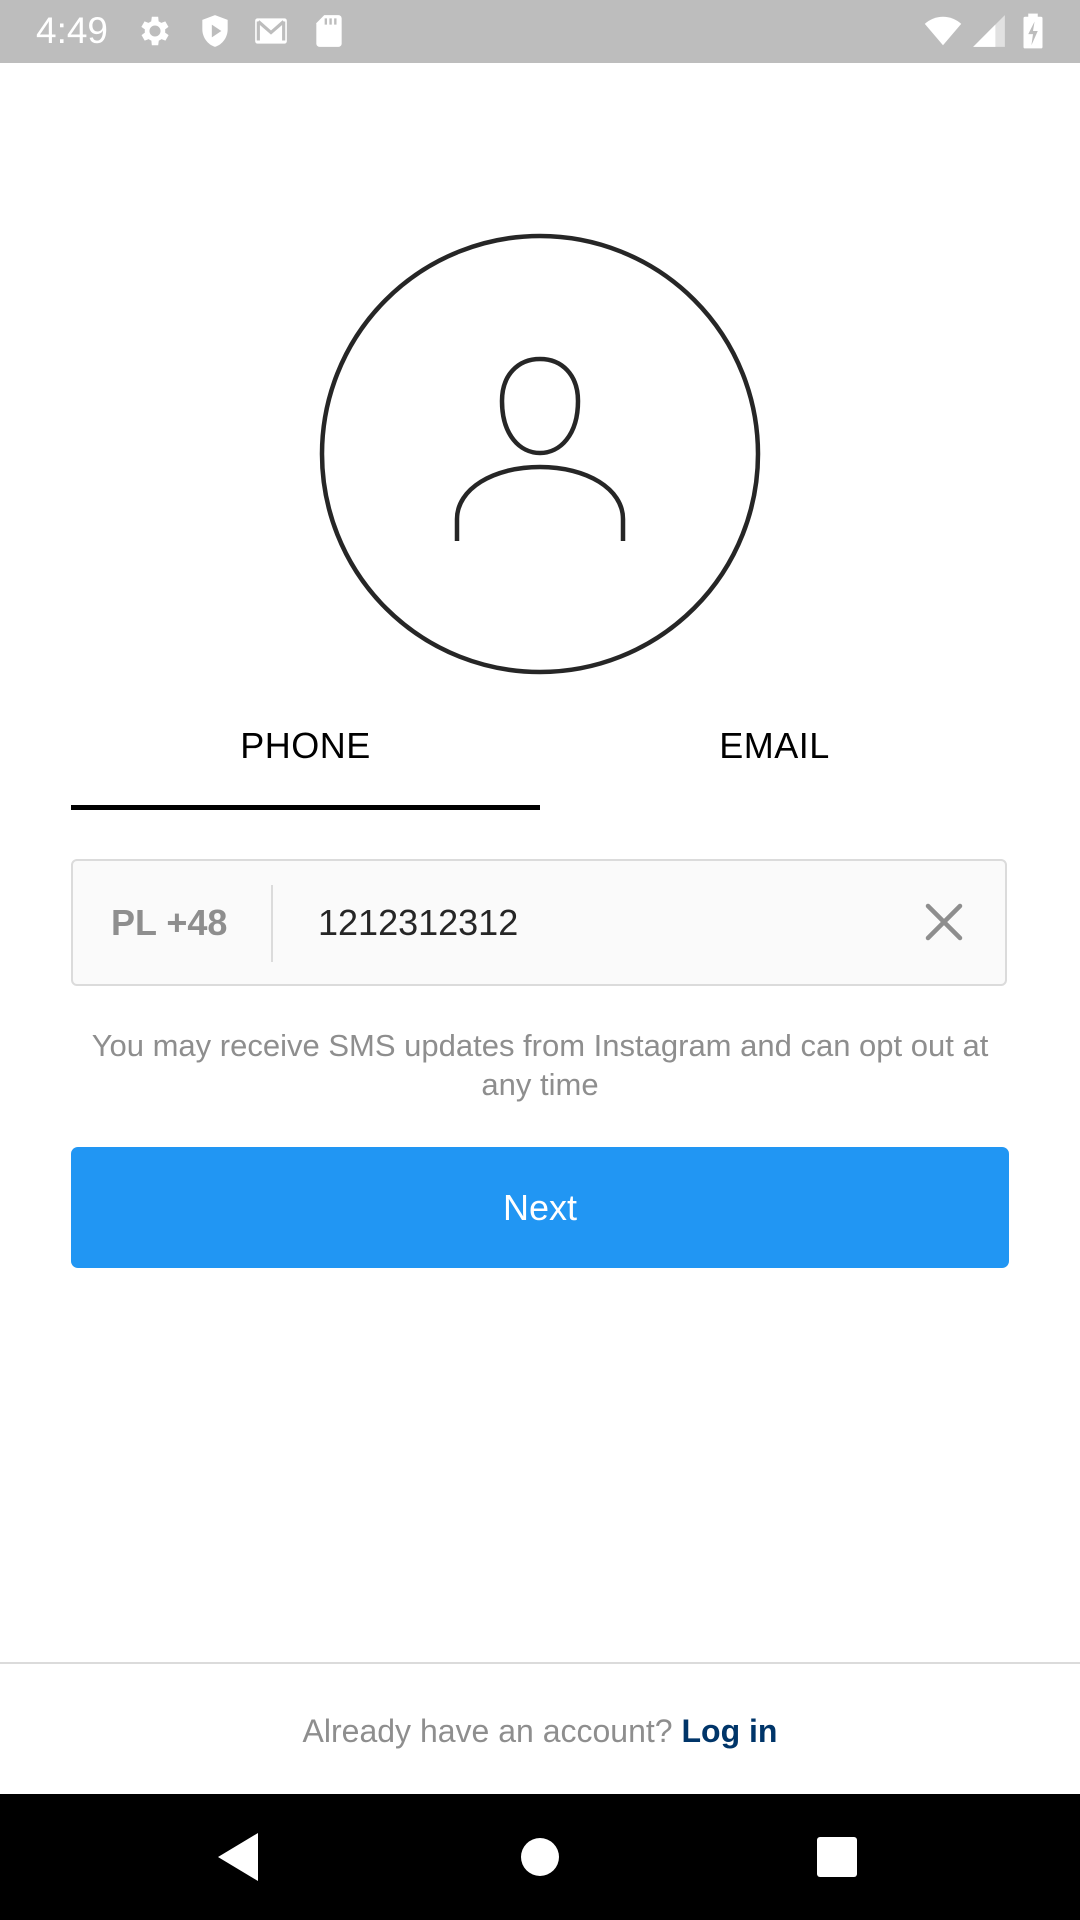 The height and width of the screenshot is (1920, 1080). I want to click on login-prompt-text: Already have an account?, so click(487, 1731).